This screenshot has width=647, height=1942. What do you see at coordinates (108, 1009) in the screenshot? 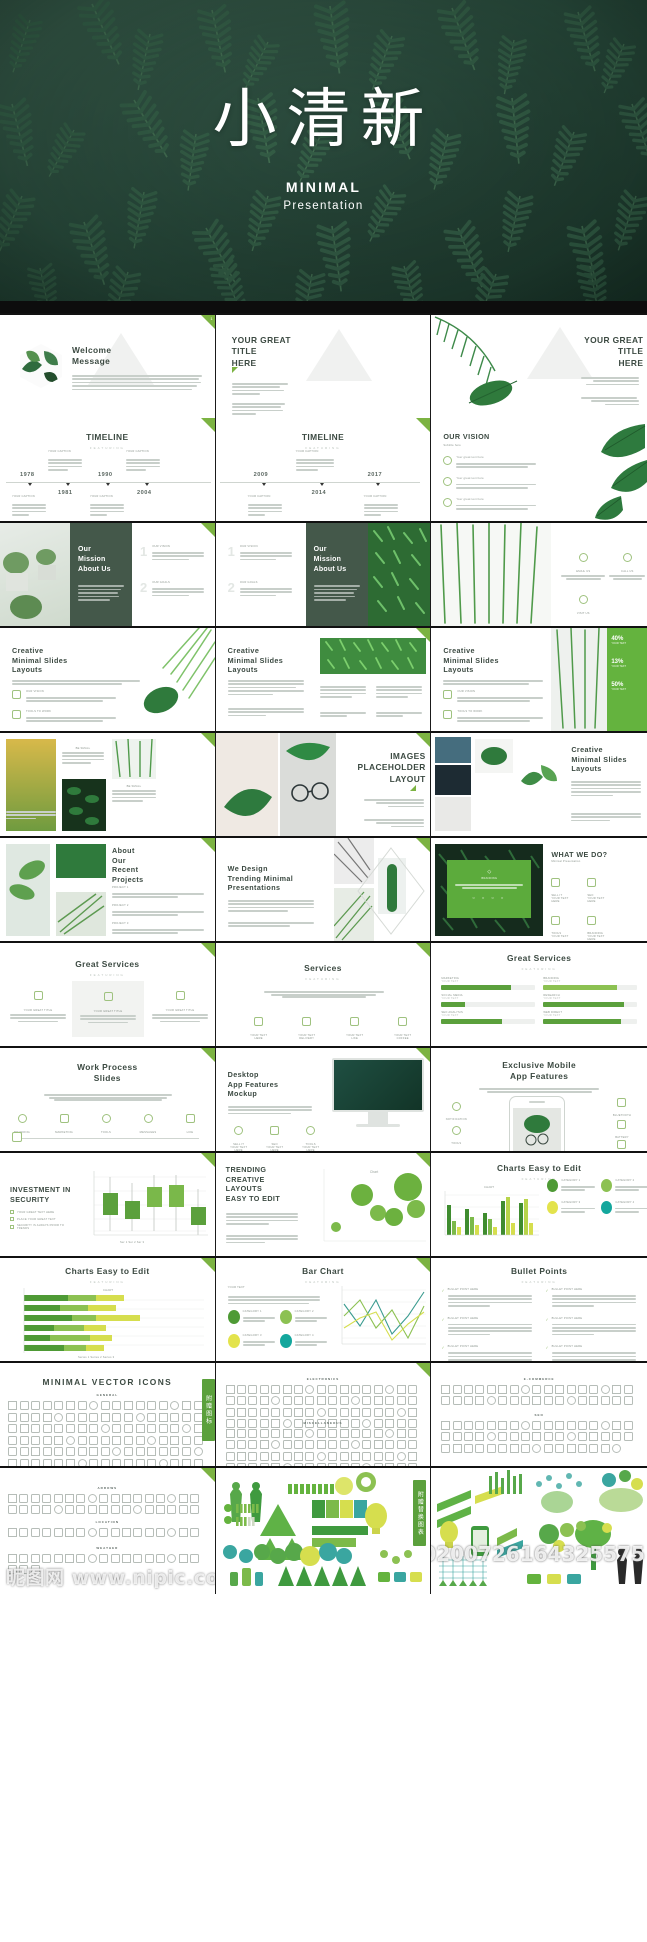
I see `highlighted-service-card: YOUR GREAT TITLE` at bounding box center [108, 1009].